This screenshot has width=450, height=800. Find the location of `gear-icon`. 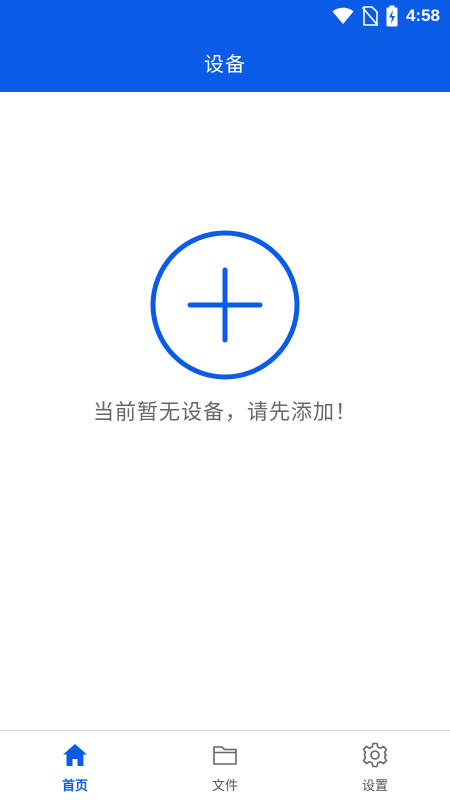

gear-icon is located at coordinates (375, 755).